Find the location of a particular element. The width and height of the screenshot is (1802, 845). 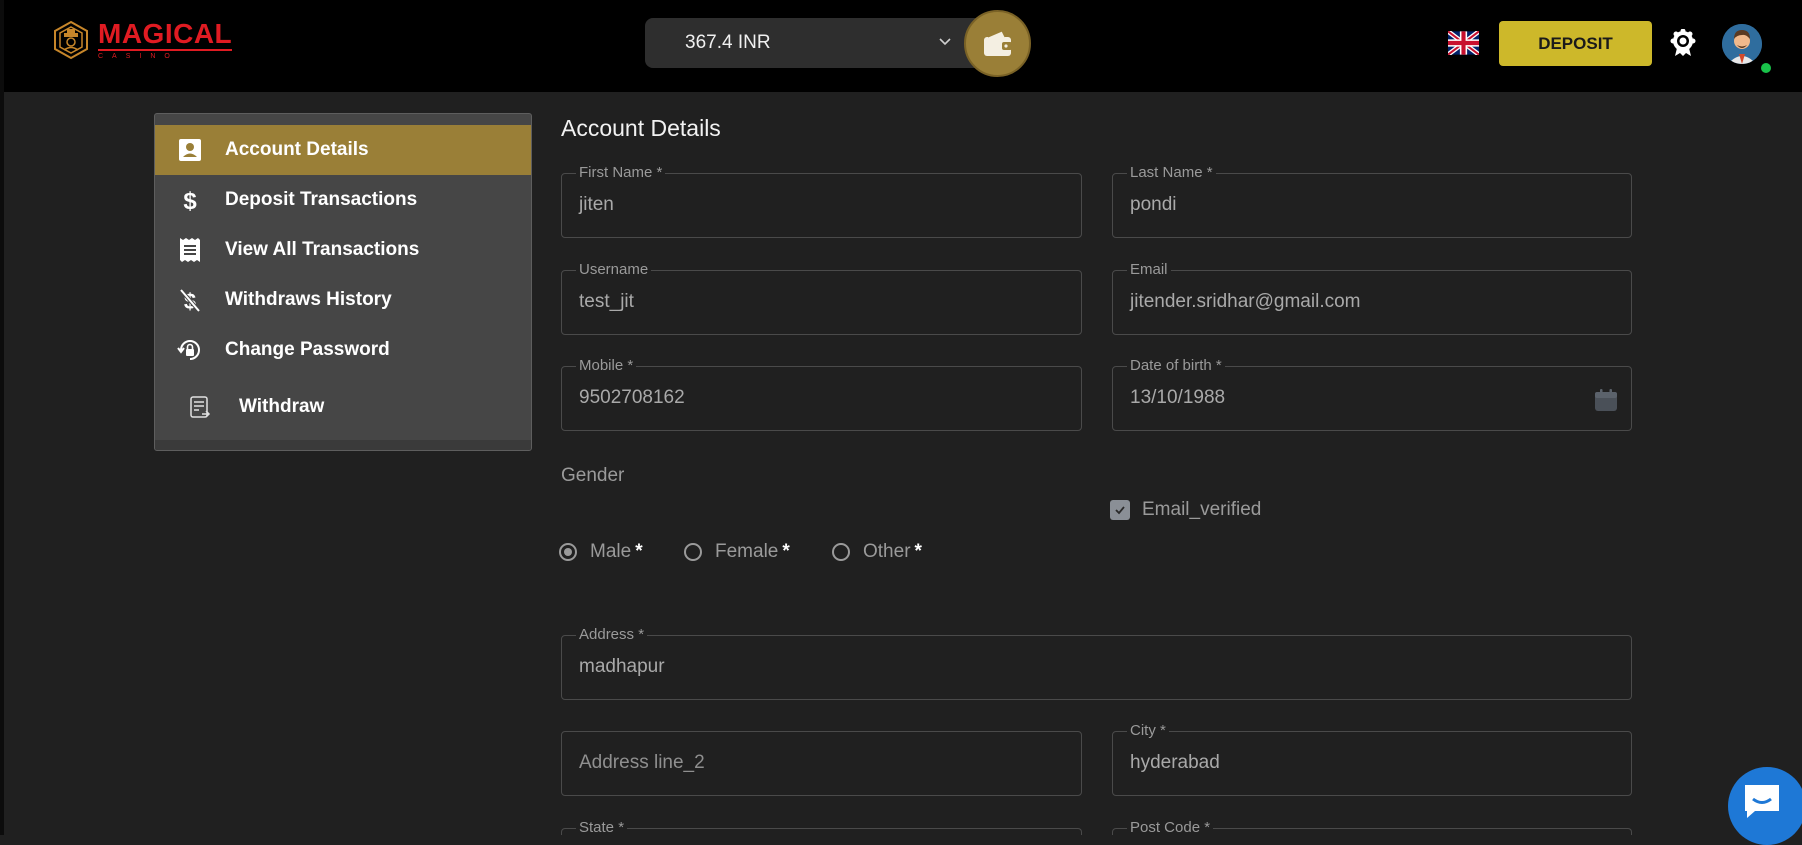

gender-radio-other: Other * is located at coordinates (877, 552).